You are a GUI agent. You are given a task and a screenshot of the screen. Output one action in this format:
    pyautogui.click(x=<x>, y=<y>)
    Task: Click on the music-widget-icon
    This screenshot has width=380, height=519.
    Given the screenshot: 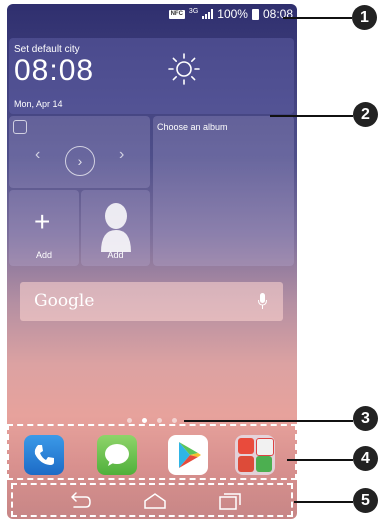 What is the action you would take?
    pyautogui.click(x=20, y=127)
    